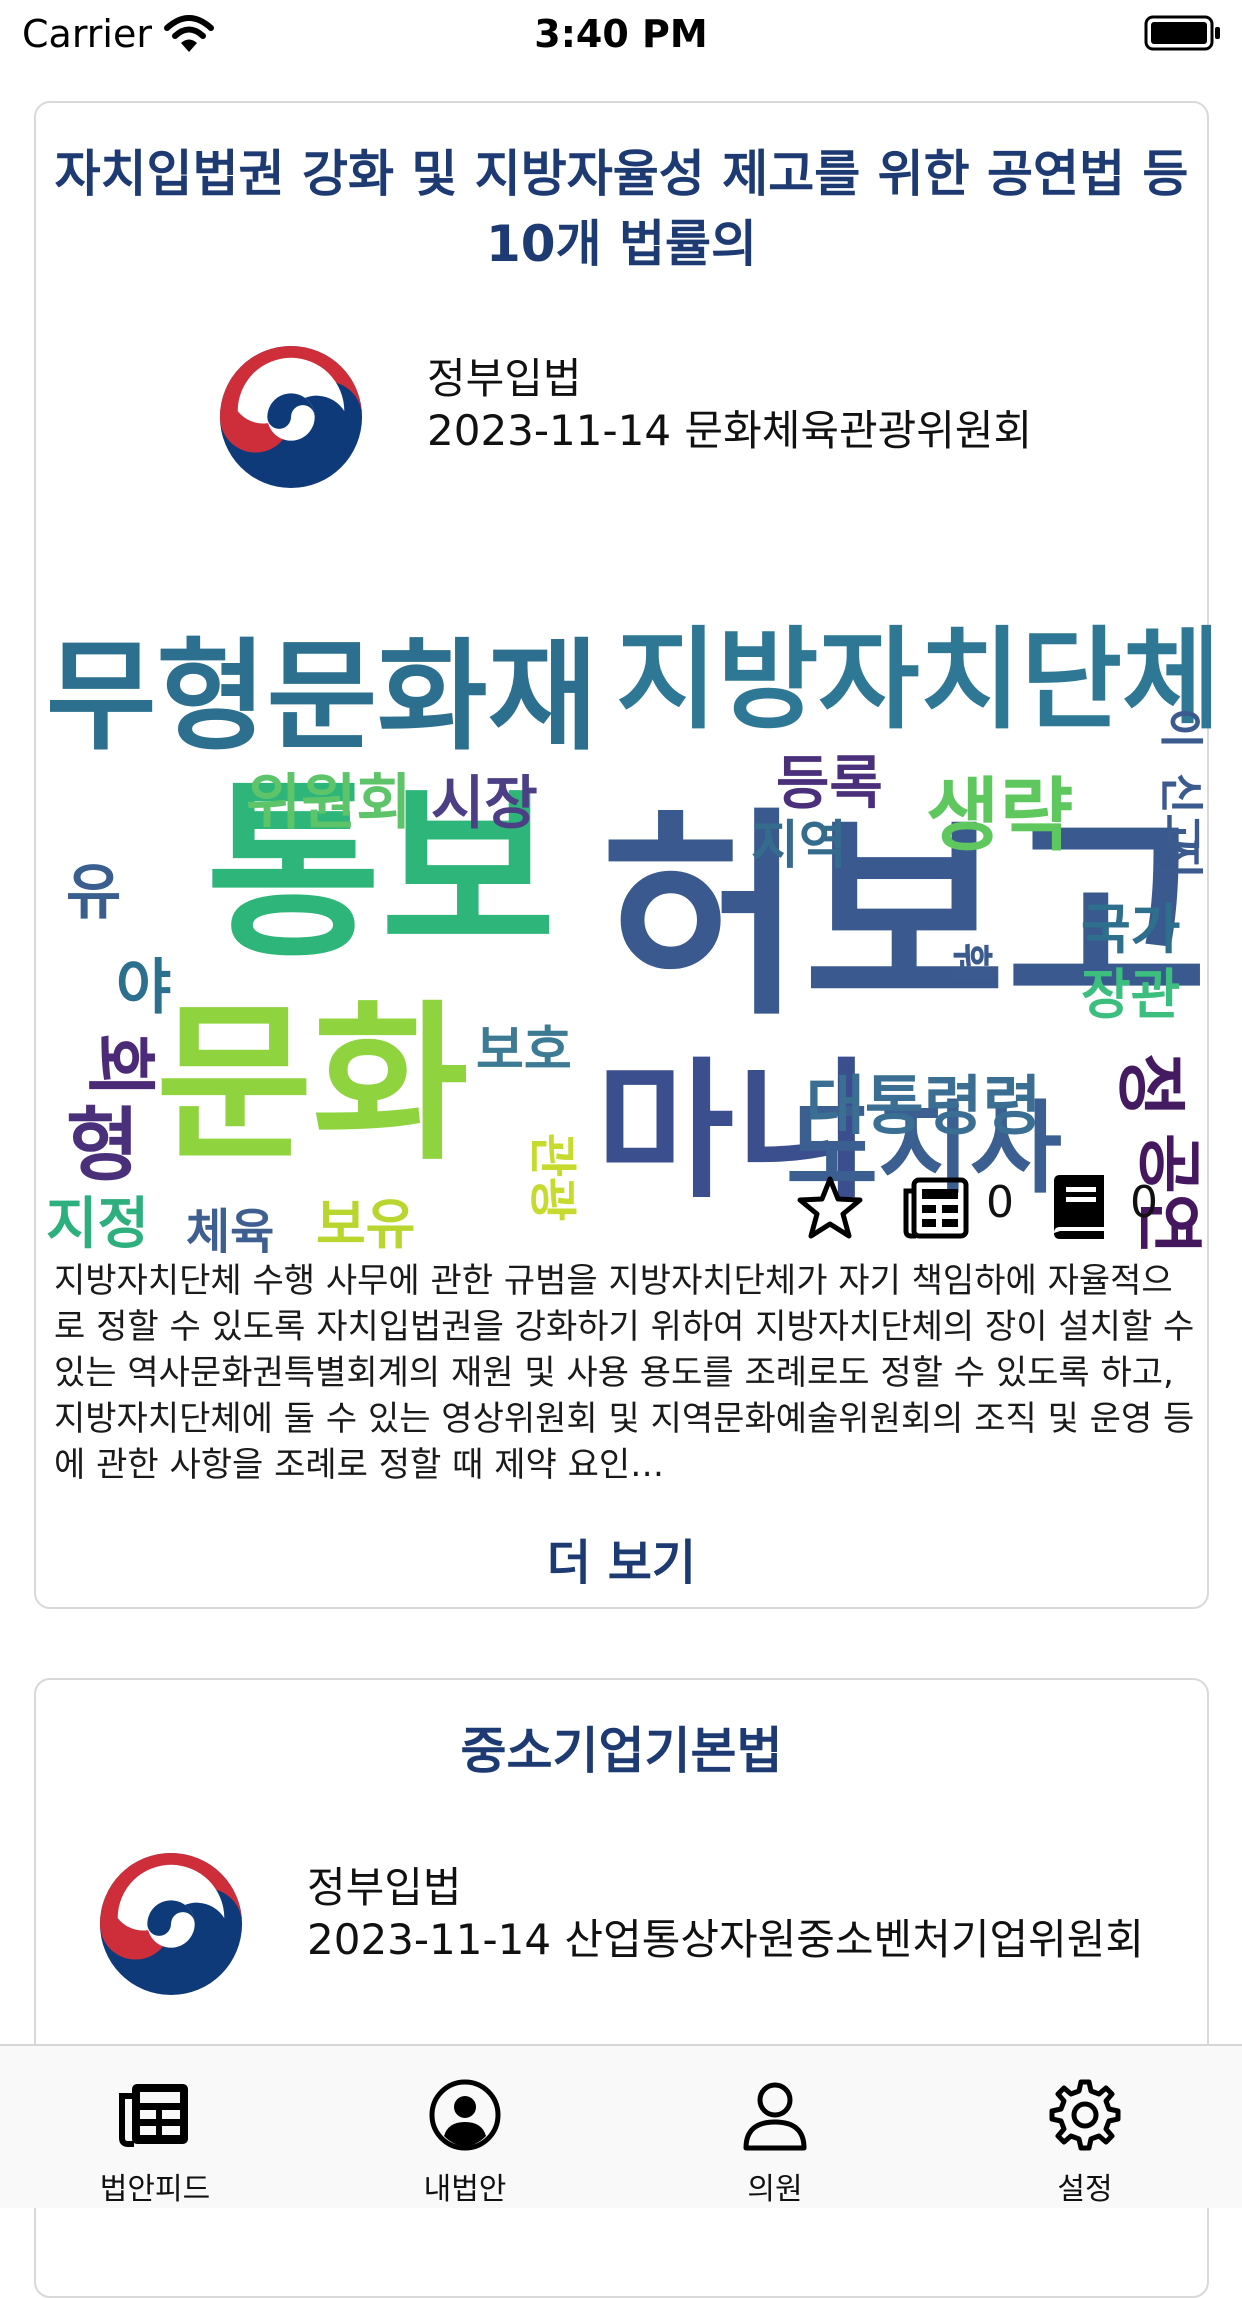  What do you see at coordinates (155, 2189) in the screenshot?
I see `tab-label: 법안피드` at bounding box center [155, 2189].